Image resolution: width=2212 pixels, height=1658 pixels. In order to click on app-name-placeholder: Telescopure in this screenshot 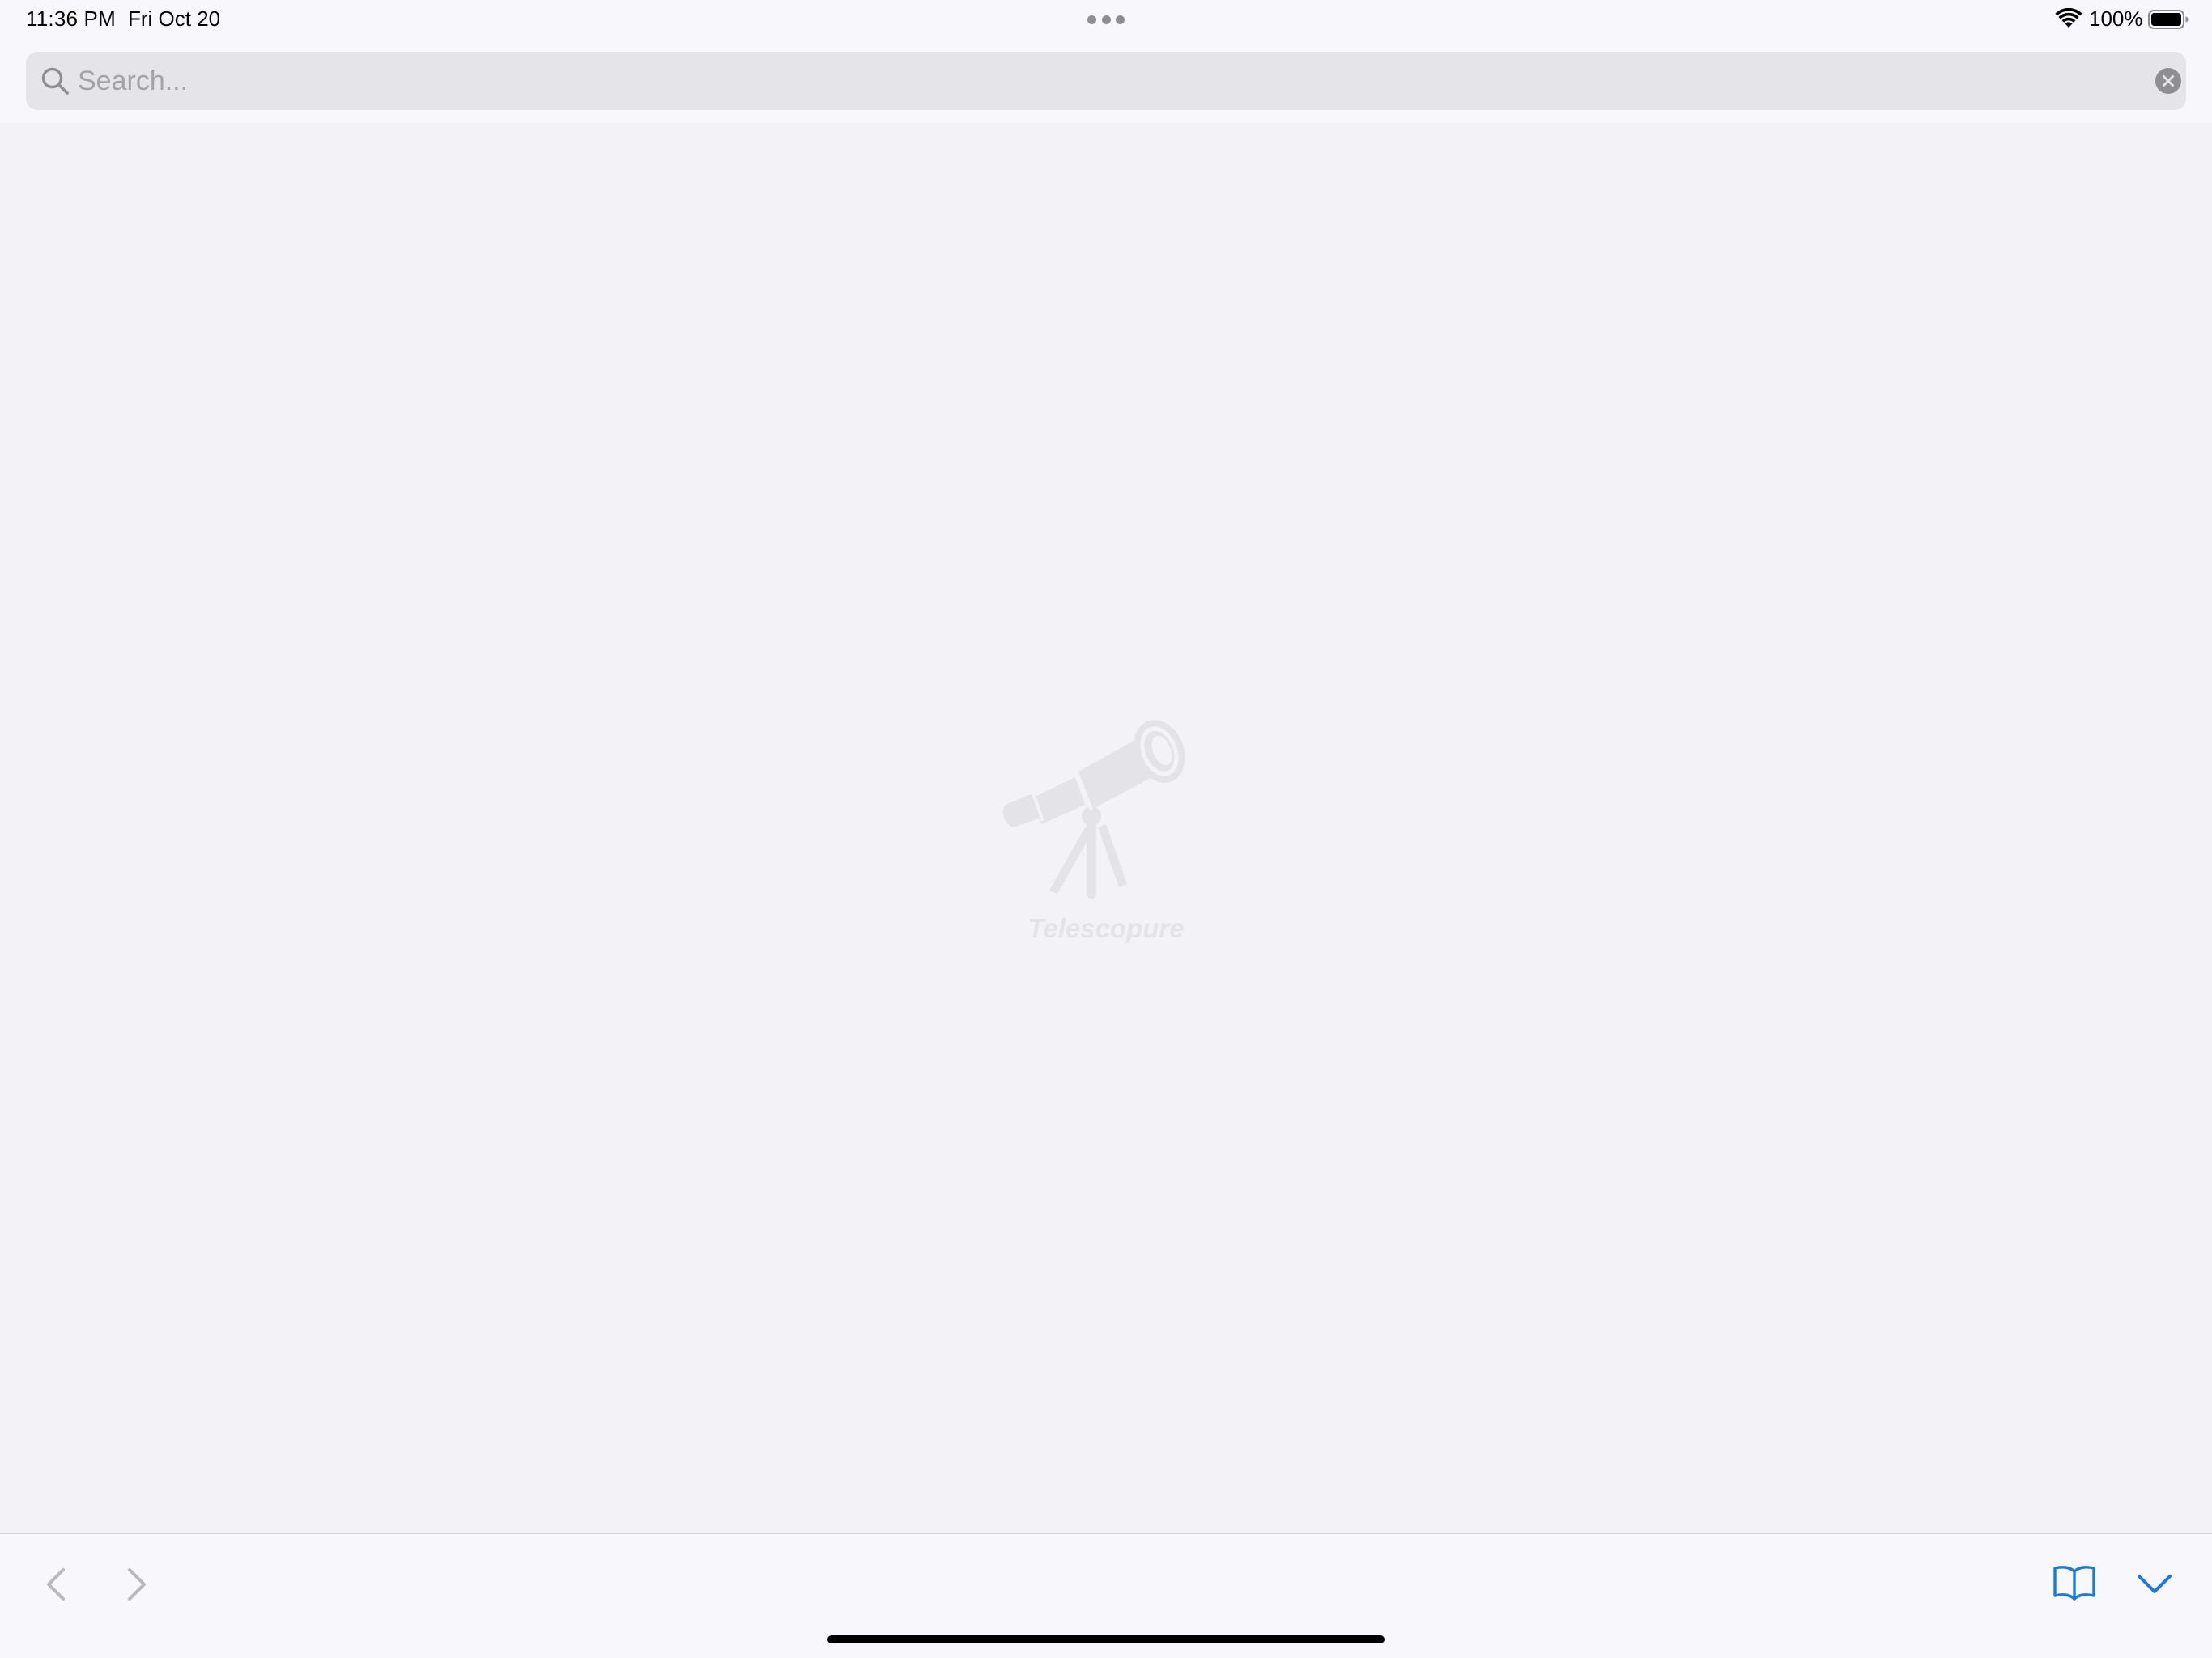, I will do `click(1106, 928)`.